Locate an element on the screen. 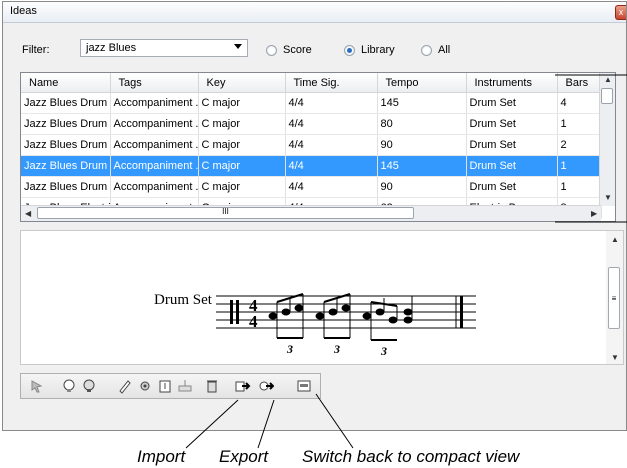 Image resolution: width=627 pixels, height=468 pixels. table-horizontal-scrollbar: ◀ III ▶ is located at coordinates (311, 213).